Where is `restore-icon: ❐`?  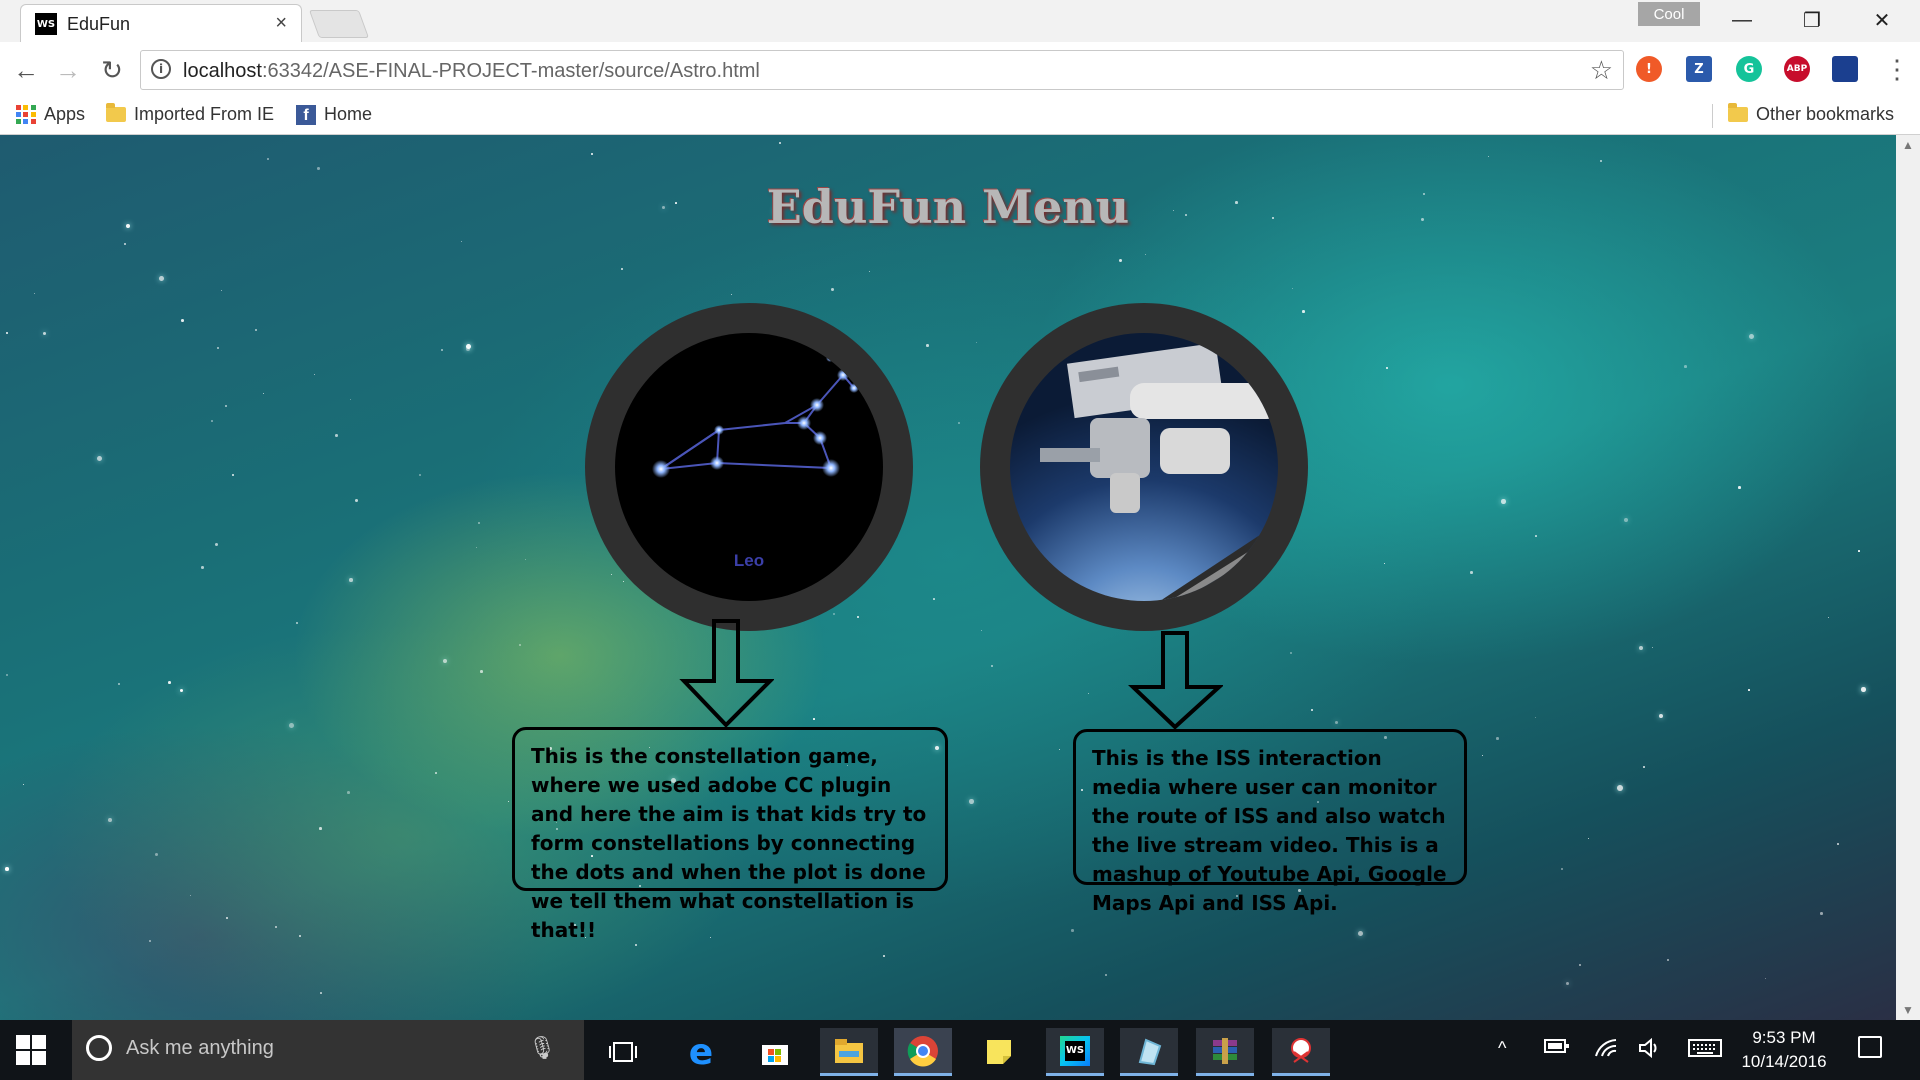 restore-icon: ❐ is located at coordinates (1812, 20).